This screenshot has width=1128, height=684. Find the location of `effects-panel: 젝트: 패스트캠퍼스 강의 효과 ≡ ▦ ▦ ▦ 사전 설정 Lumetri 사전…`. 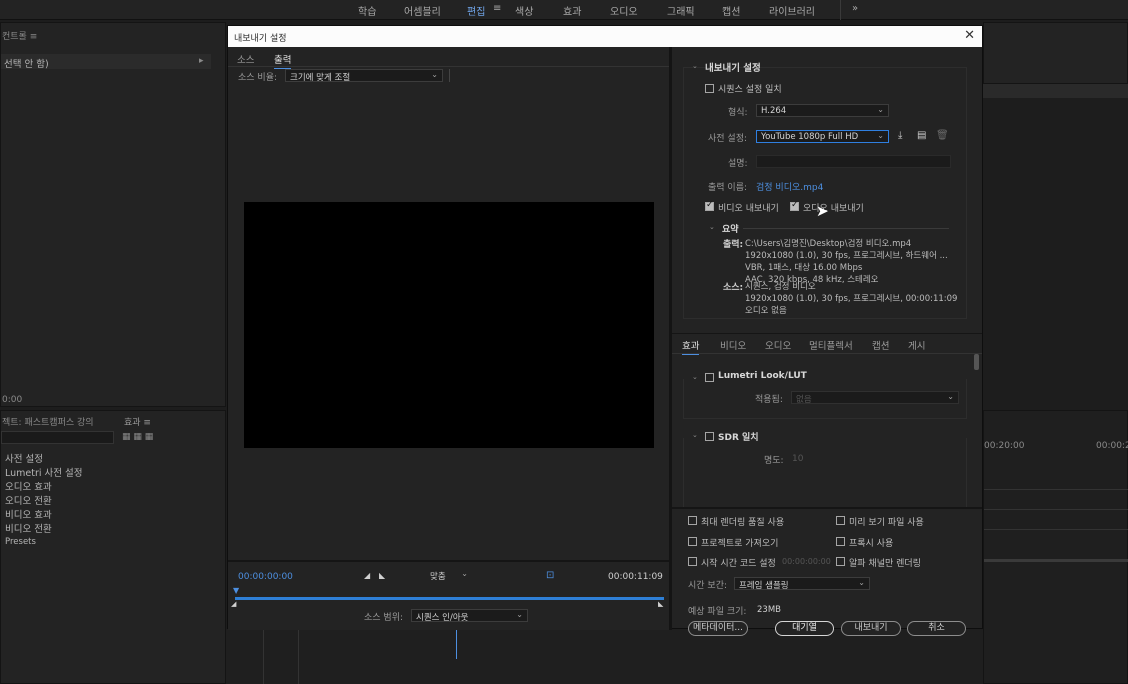

effects-panel: 젝트: 패스트캠퍼스 강의 효과 ≡ ▦ ▦ ▦ 사전 설정 Lumetri 사전… is located at coordinates (113, 547).